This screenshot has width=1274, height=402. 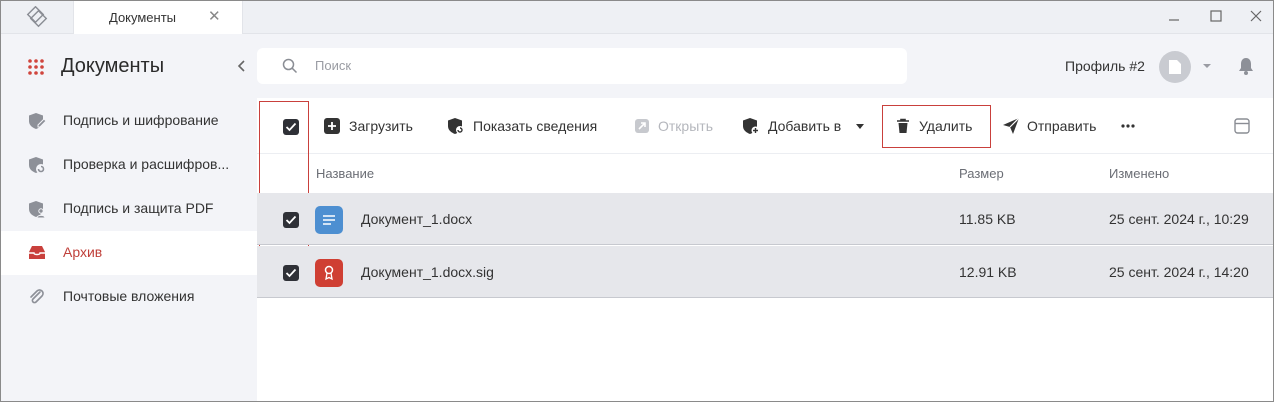 I want to click on search-input: Поиск, so click(x=582, y=66).